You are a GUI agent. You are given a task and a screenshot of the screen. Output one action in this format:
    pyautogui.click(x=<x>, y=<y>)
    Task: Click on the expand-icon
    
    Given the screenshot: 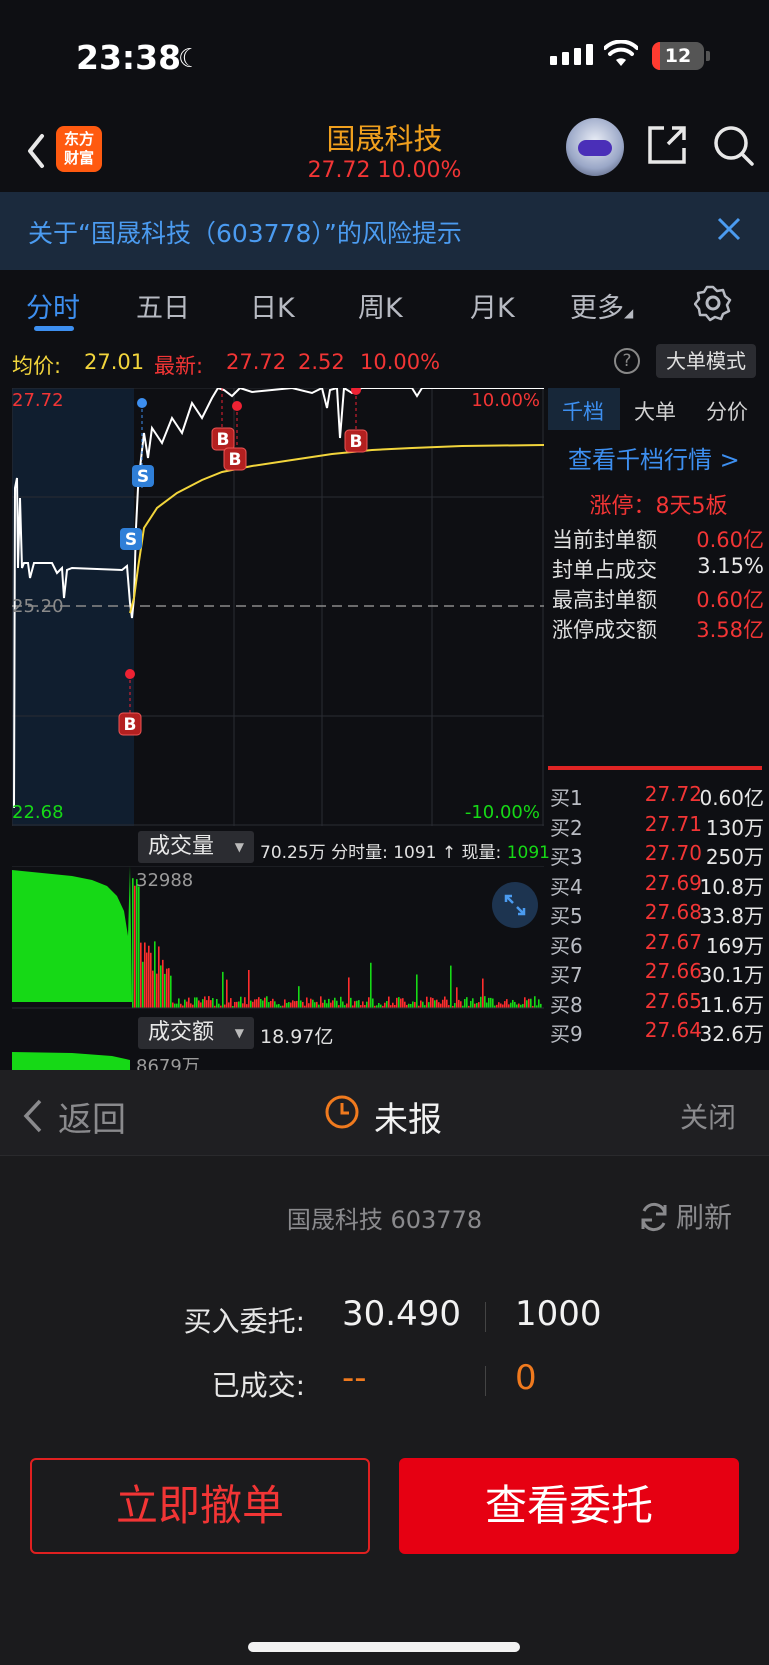 What is the action you would take?
    pyautogui.click(x=515, y=905)
    